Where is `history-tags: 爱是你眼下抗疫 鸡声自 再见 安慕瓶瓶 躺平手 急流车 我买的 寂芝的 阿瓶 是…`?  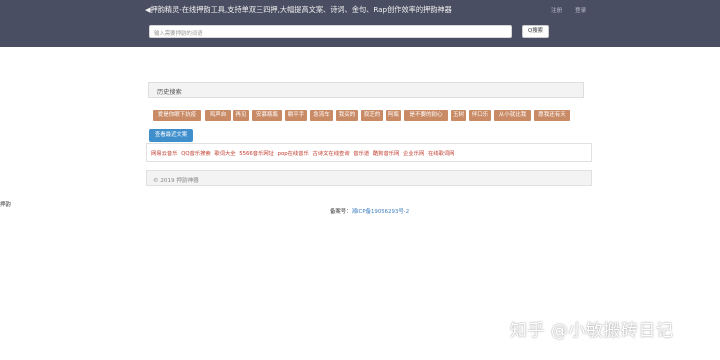 history-tags: 爱是你眼下抗疫 鸡声自 再见 安慕瓶瓶 躺平手 急流车 我买的 寂芝的 阿瓶 是… is located at coordinates (373, 116).